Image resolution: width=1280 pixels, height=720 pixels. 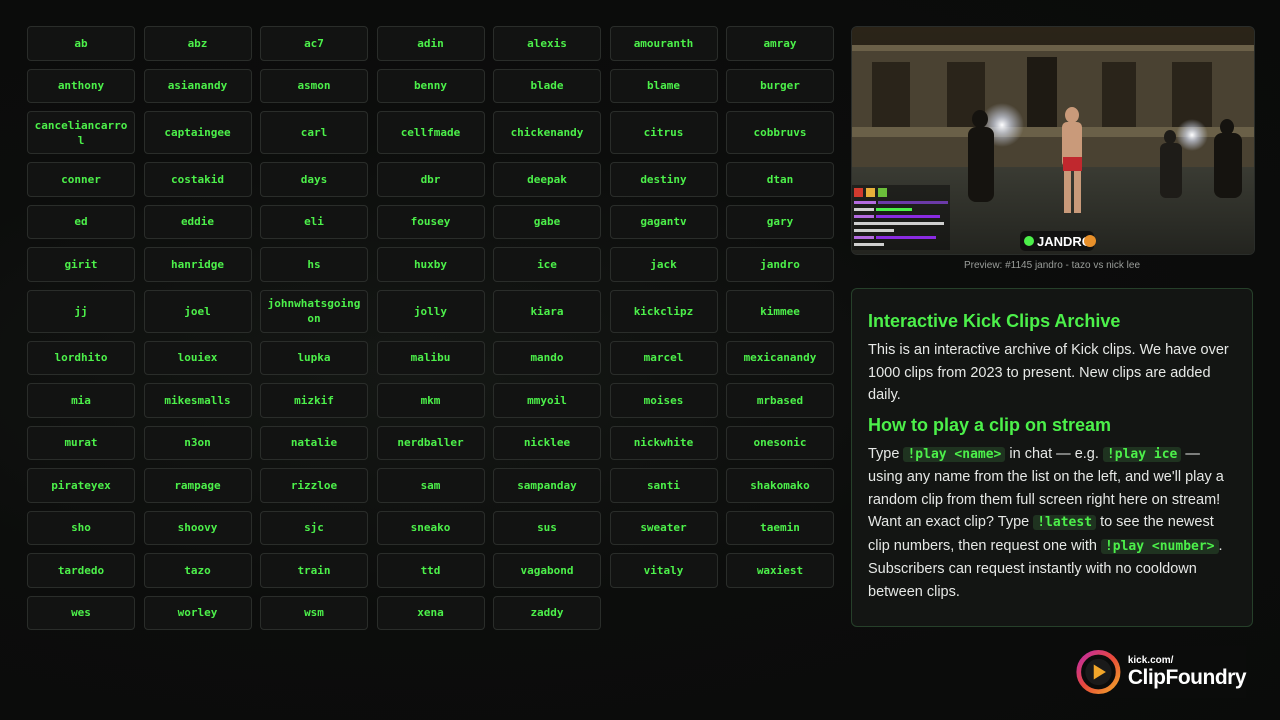 I want to click on name-button-cellfmade: cellfmade, so click(x=430, y=132).